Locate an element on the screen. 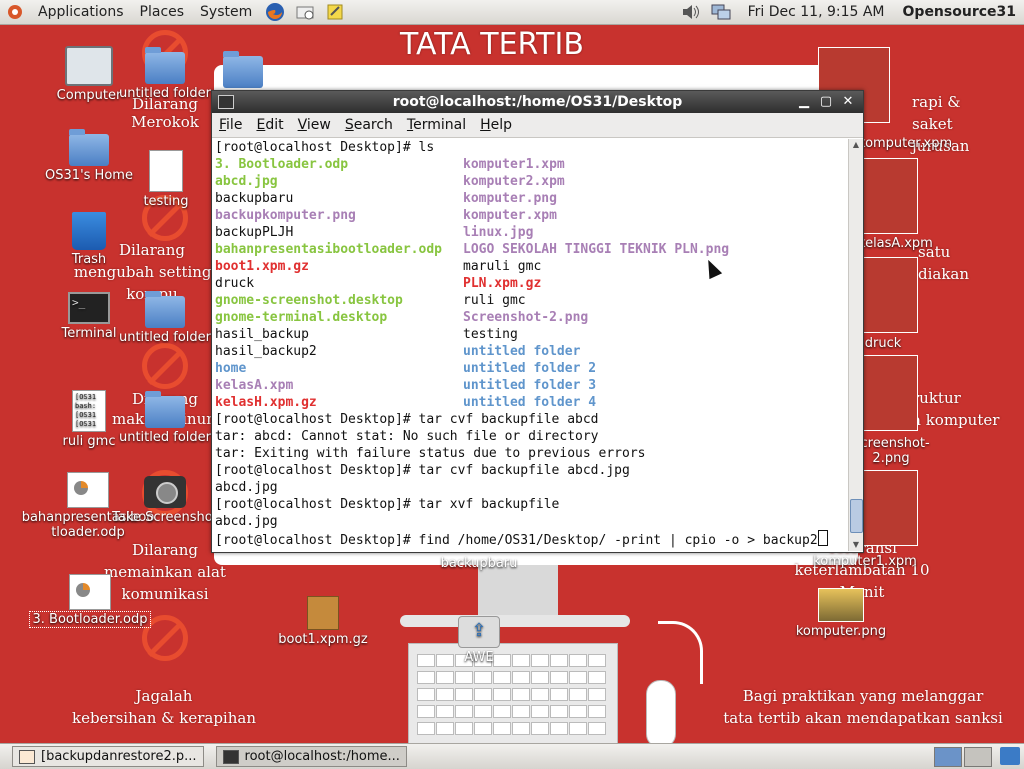 This screenshot has height=769, width=1024. desktop-icon-label: backupbaru is located at coordinates (479, 563).